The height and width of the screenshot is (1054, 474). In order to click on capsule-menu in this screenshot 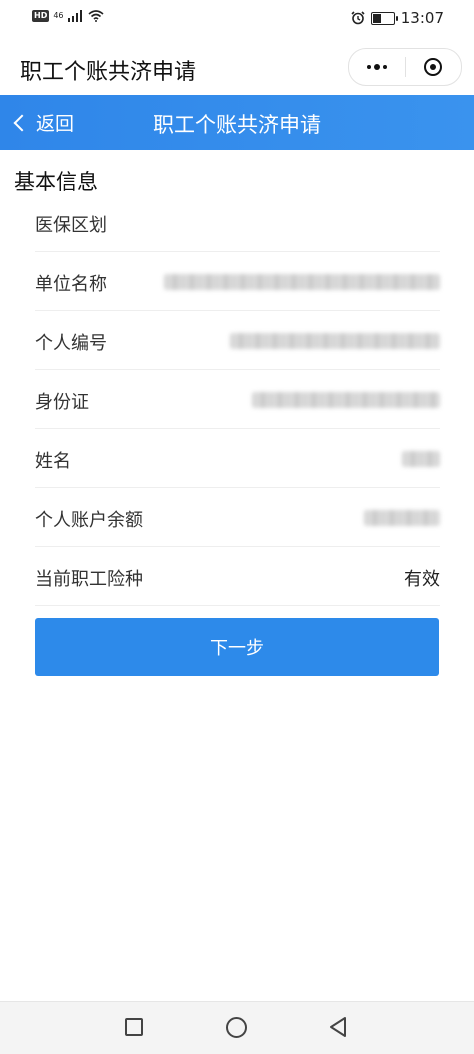, I will do `click(405, 67)`.